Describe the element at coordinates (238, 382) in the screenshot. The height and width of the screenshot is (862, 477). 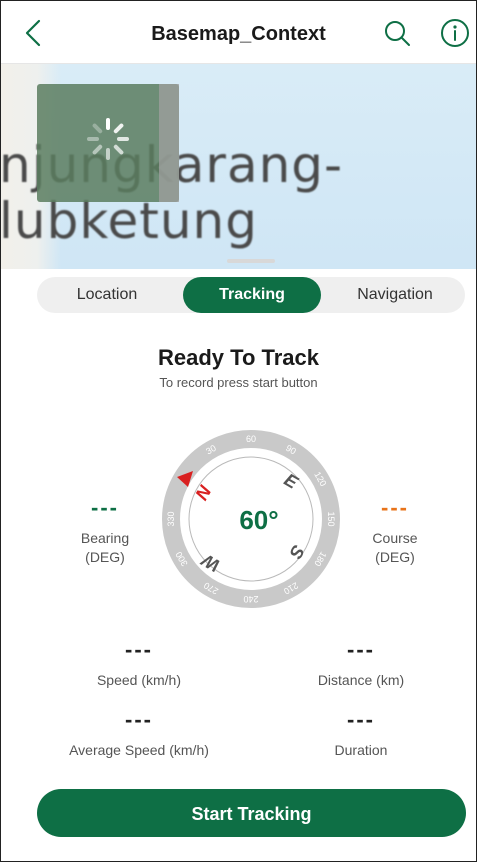
I see `status-hint: To record press start button` at that location.